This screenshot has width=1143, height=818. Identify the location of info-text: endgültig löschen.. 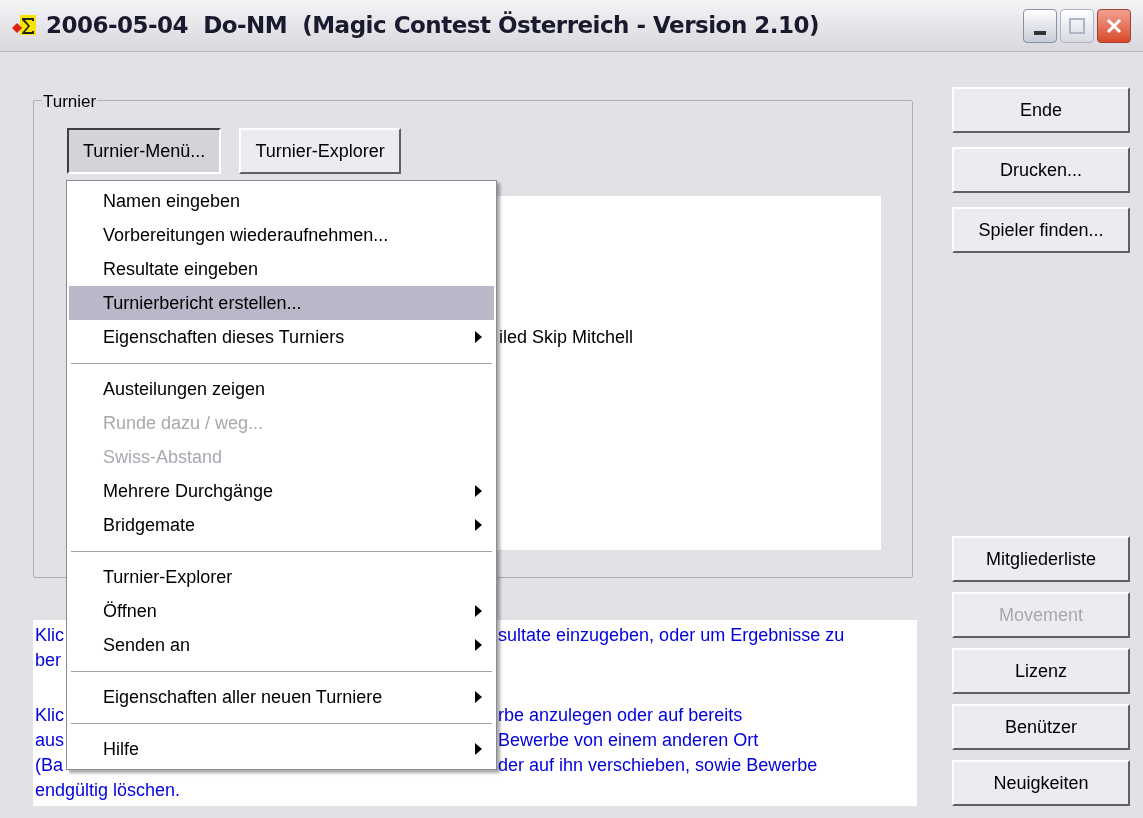
(108, 790).